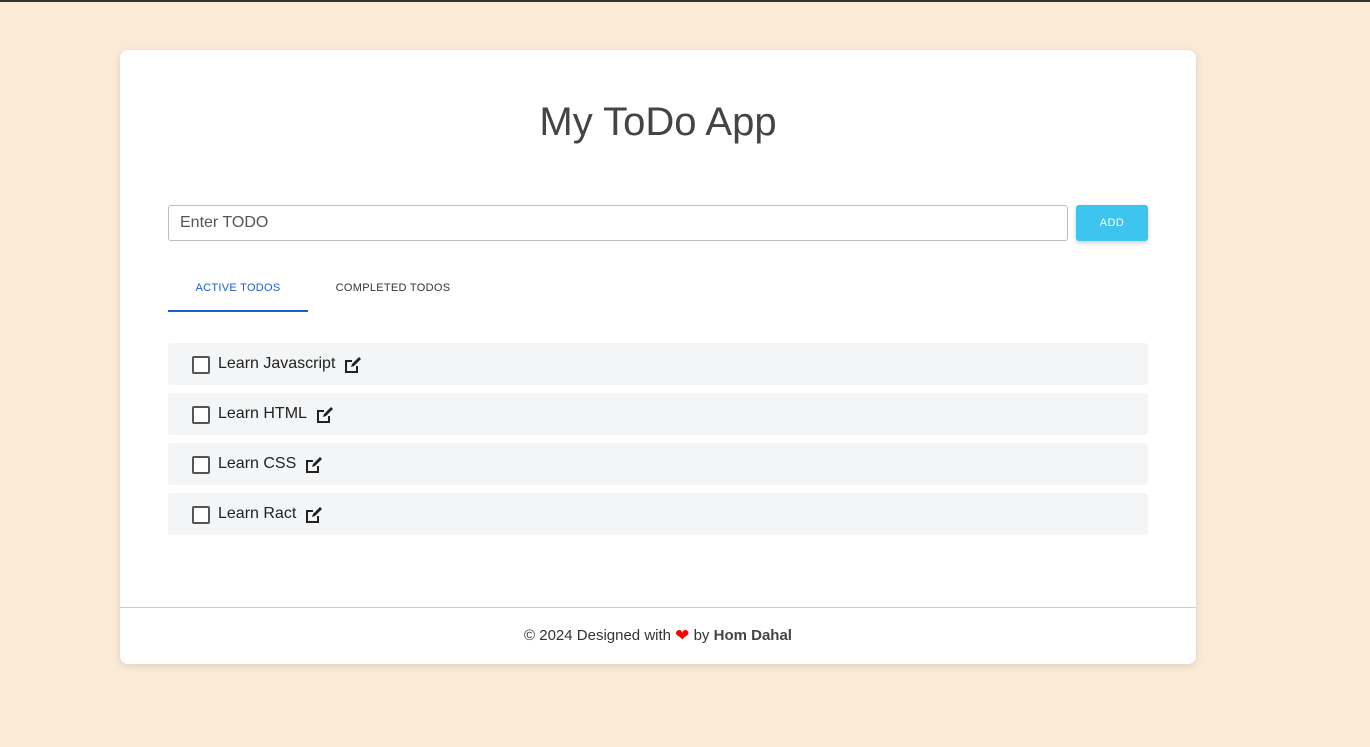 Image resolution: width=1370 pixels, height=747 pixels. I want to click on footer-divider, so click(658, 607).